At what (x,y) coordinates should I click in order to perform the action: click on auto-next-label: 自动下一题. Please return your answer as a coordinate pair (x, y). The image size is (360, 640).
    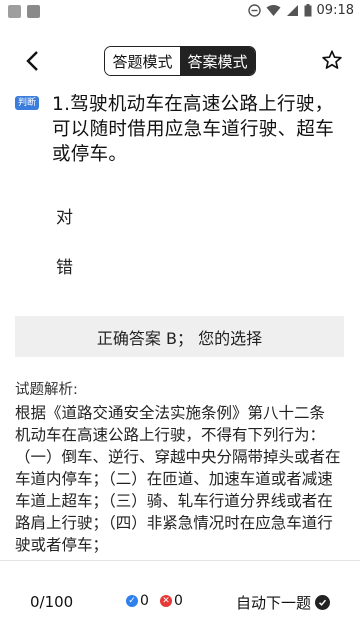
    Looking at the image, I should click on (273, 603).